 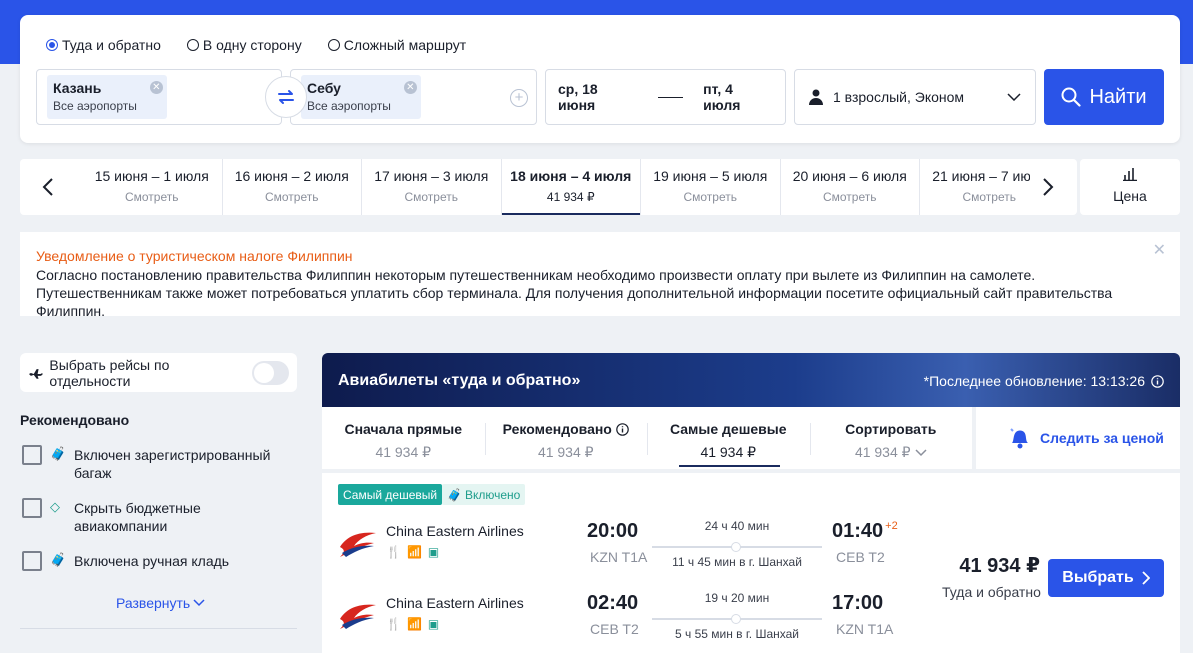 I want to click on select-button: Выбрать, so click(x=1106, y=578).